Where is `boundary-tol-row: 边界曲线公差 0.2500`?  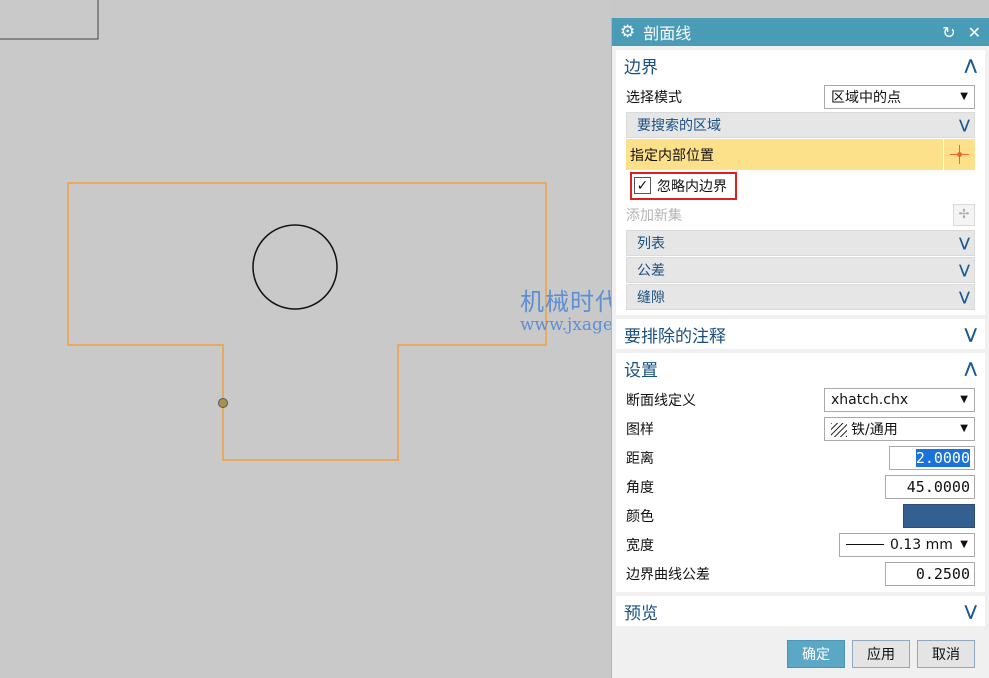
boundary-tol-row: 边界曲线公差 0.2500 is located at coordinates (800, 573).